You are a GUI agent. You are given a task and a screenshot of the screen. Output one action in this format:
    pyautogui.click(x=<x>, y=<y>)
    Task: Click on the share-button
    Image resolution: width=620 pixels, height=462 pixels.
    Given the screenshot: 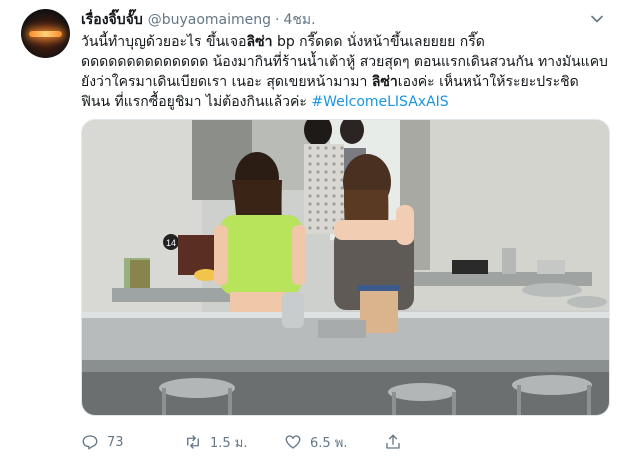 What is the action you would take?
    pyautogui.click(x=397, y=442)
    